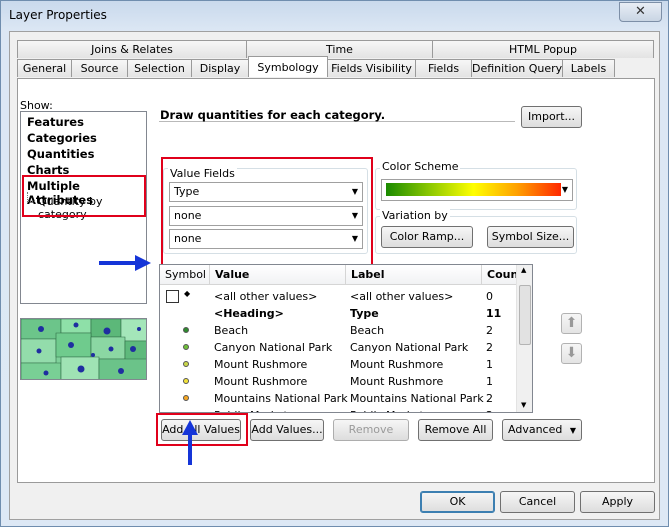  Describe the element at coordinates (503, 275) in the screenshot. I see `column-header-count: Count` at that location.